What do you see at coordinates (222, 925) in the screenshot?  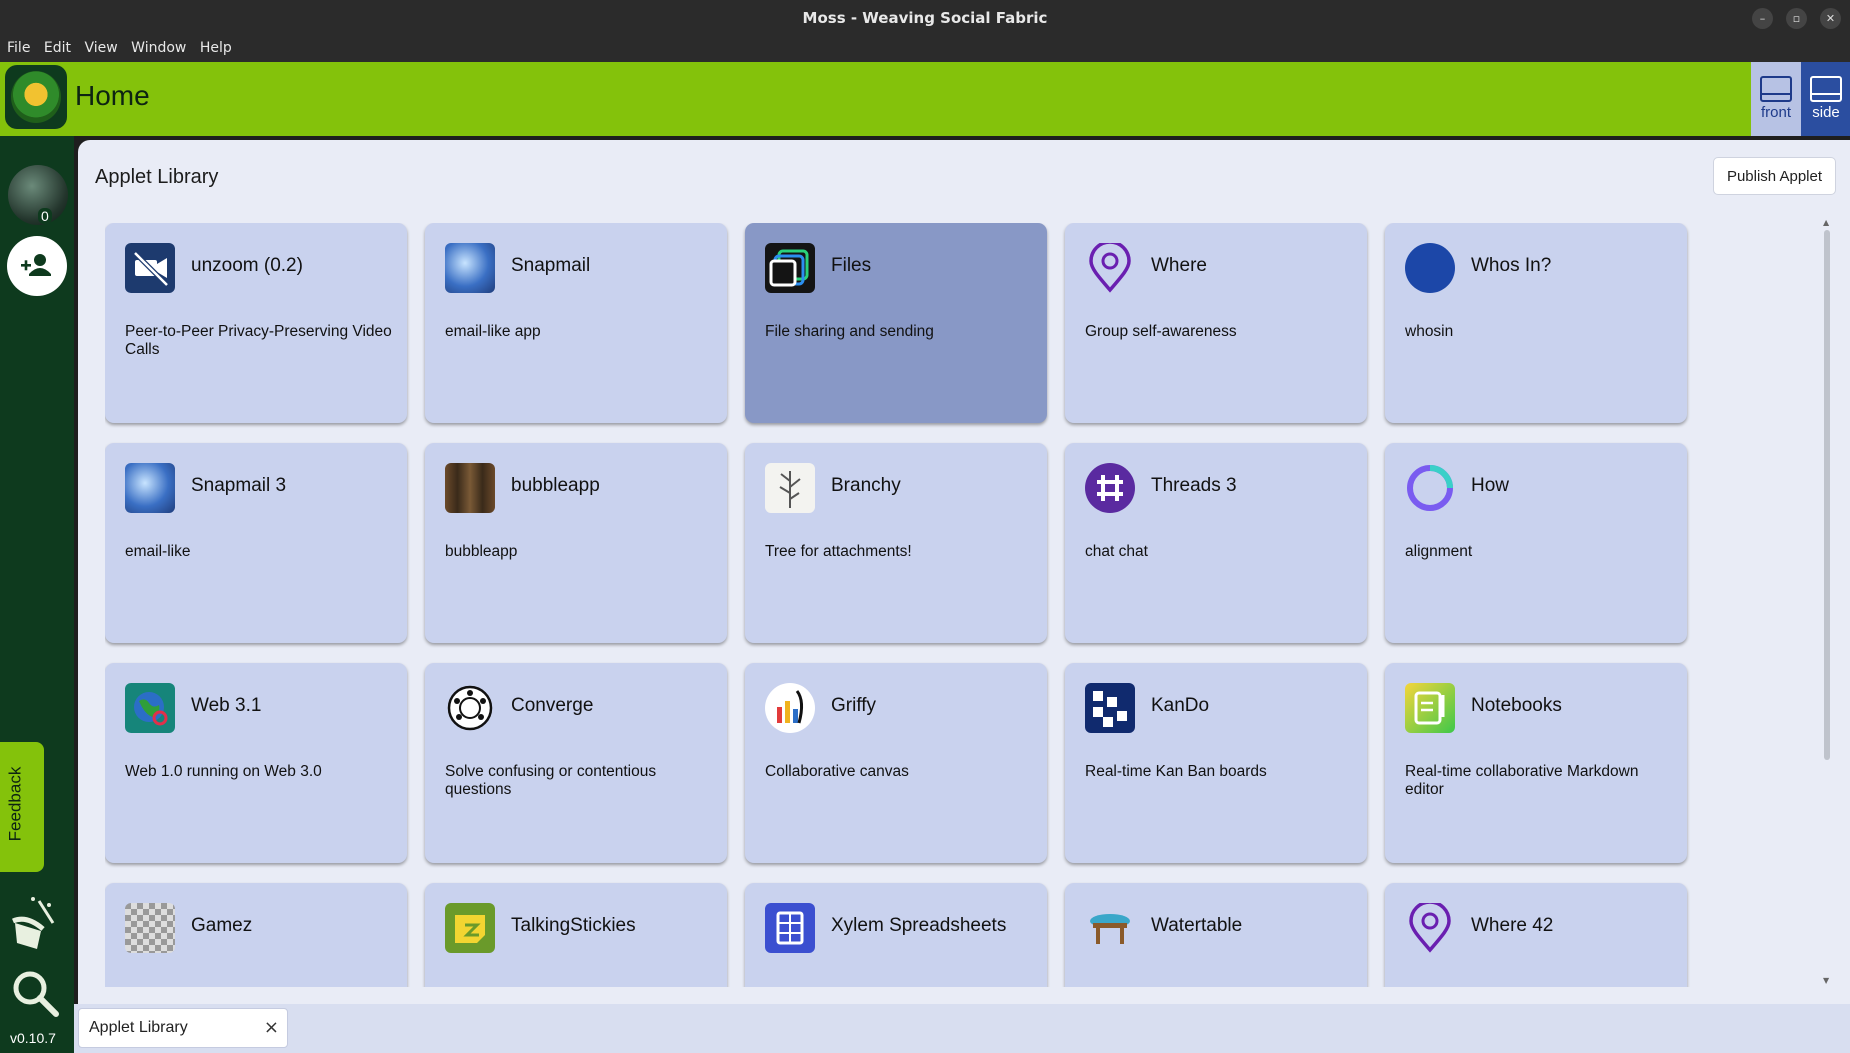 I see `applet-name: Gamez` at bounding box center [222, 925].